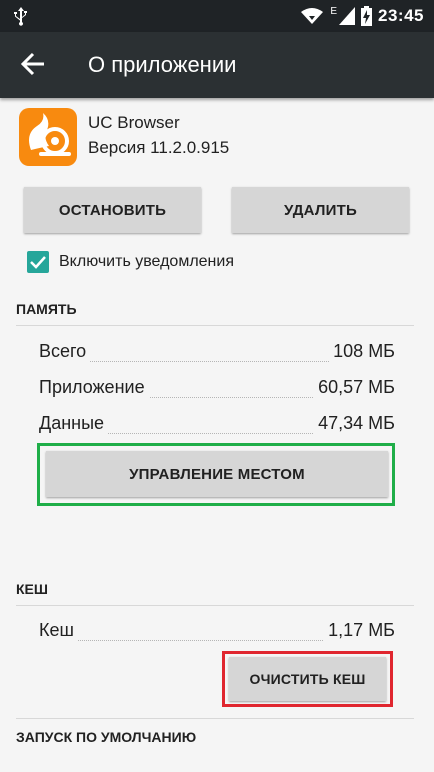 This screenshot has width=434, height=772. I want to click on clear-cache-button: ОЧИСТИТЬ КЕШ, so click(307, 679).